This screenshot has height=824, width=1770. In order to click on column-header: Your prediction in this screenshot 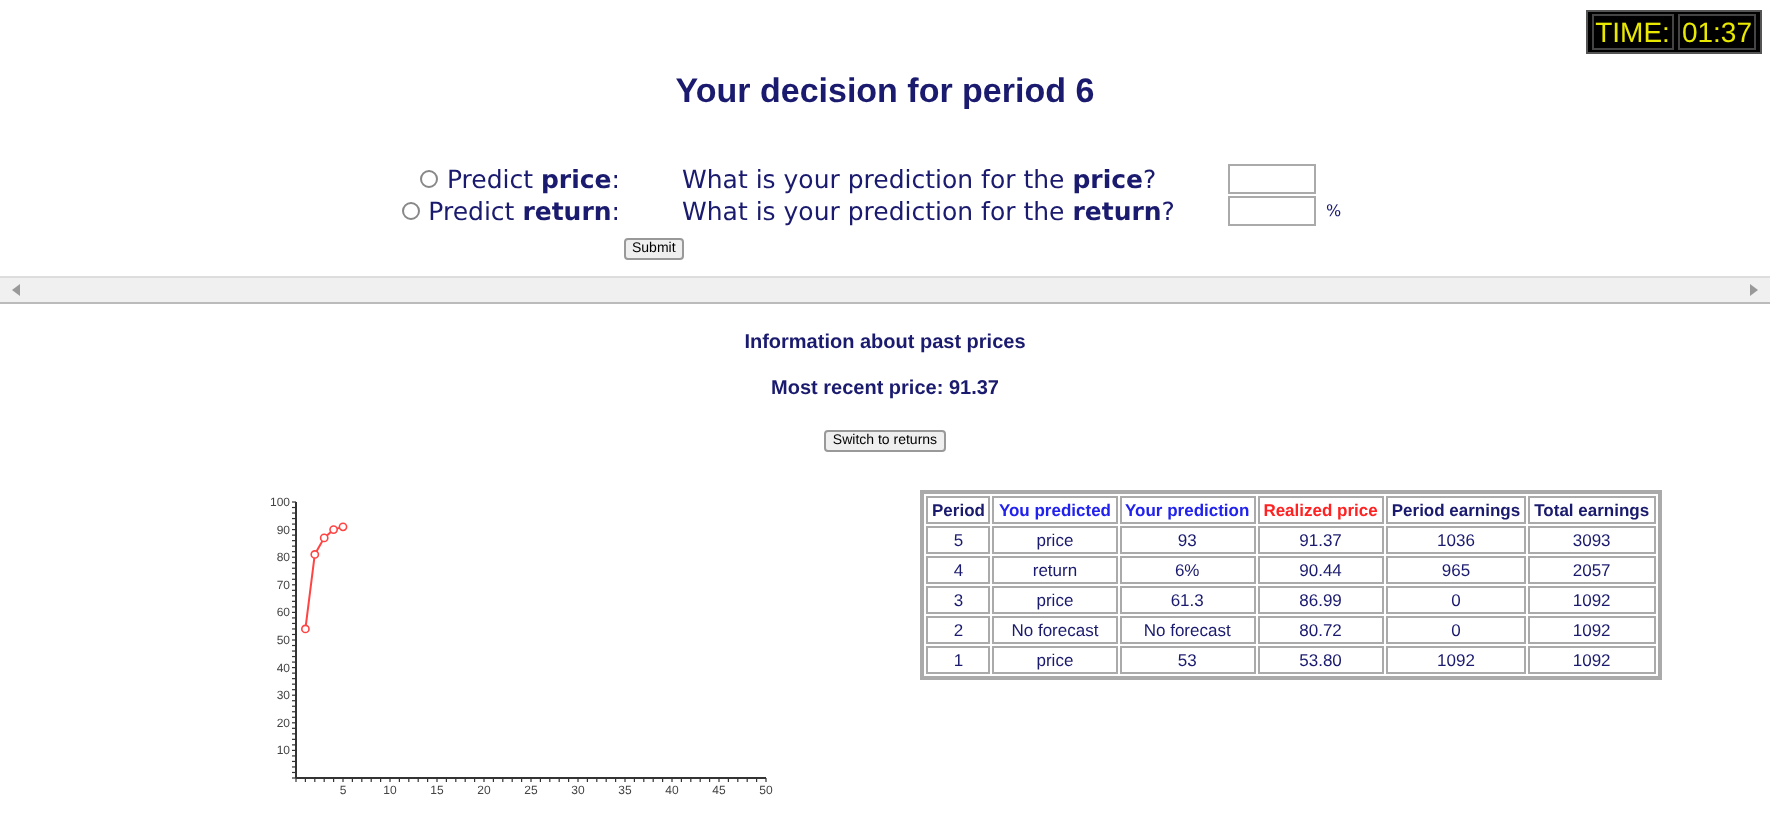, I will do `click(1187, 510)`.